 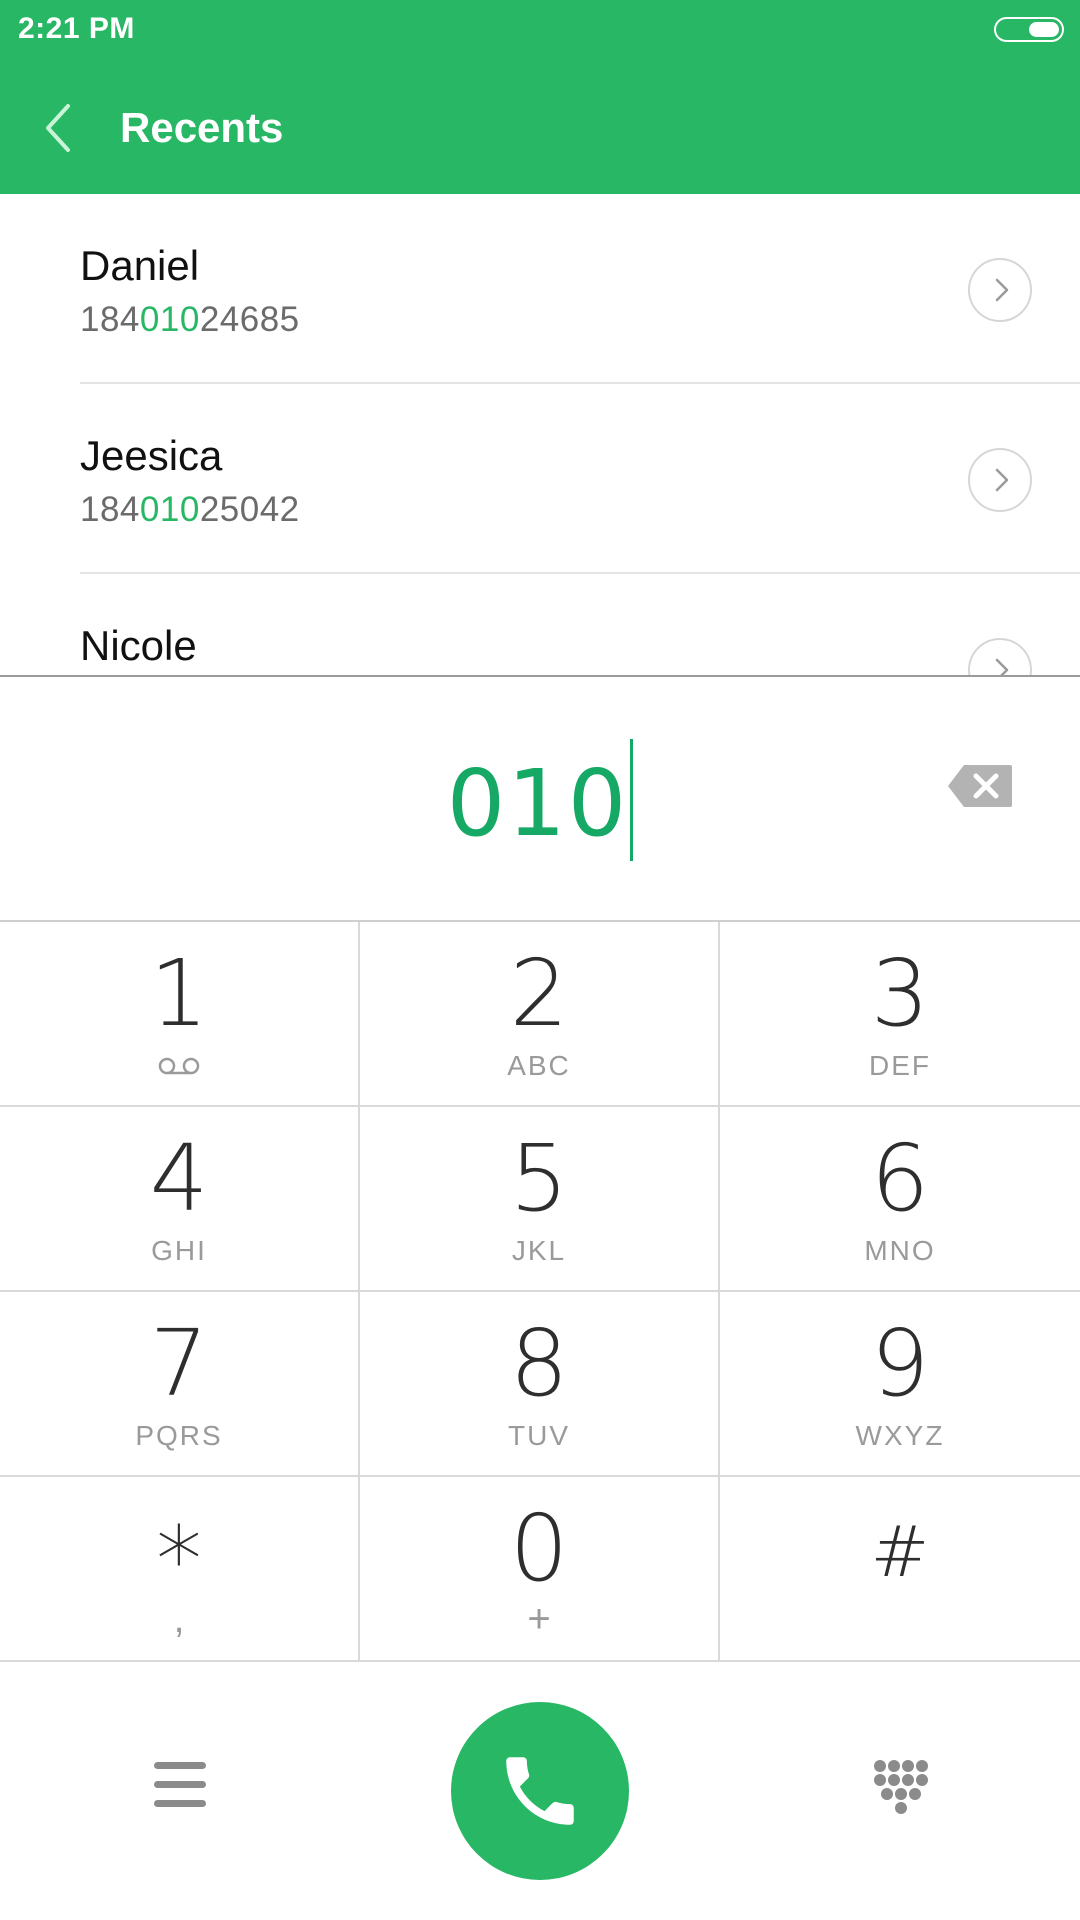 I want to click on key-digit: 6, so click(x=900, y=1178).